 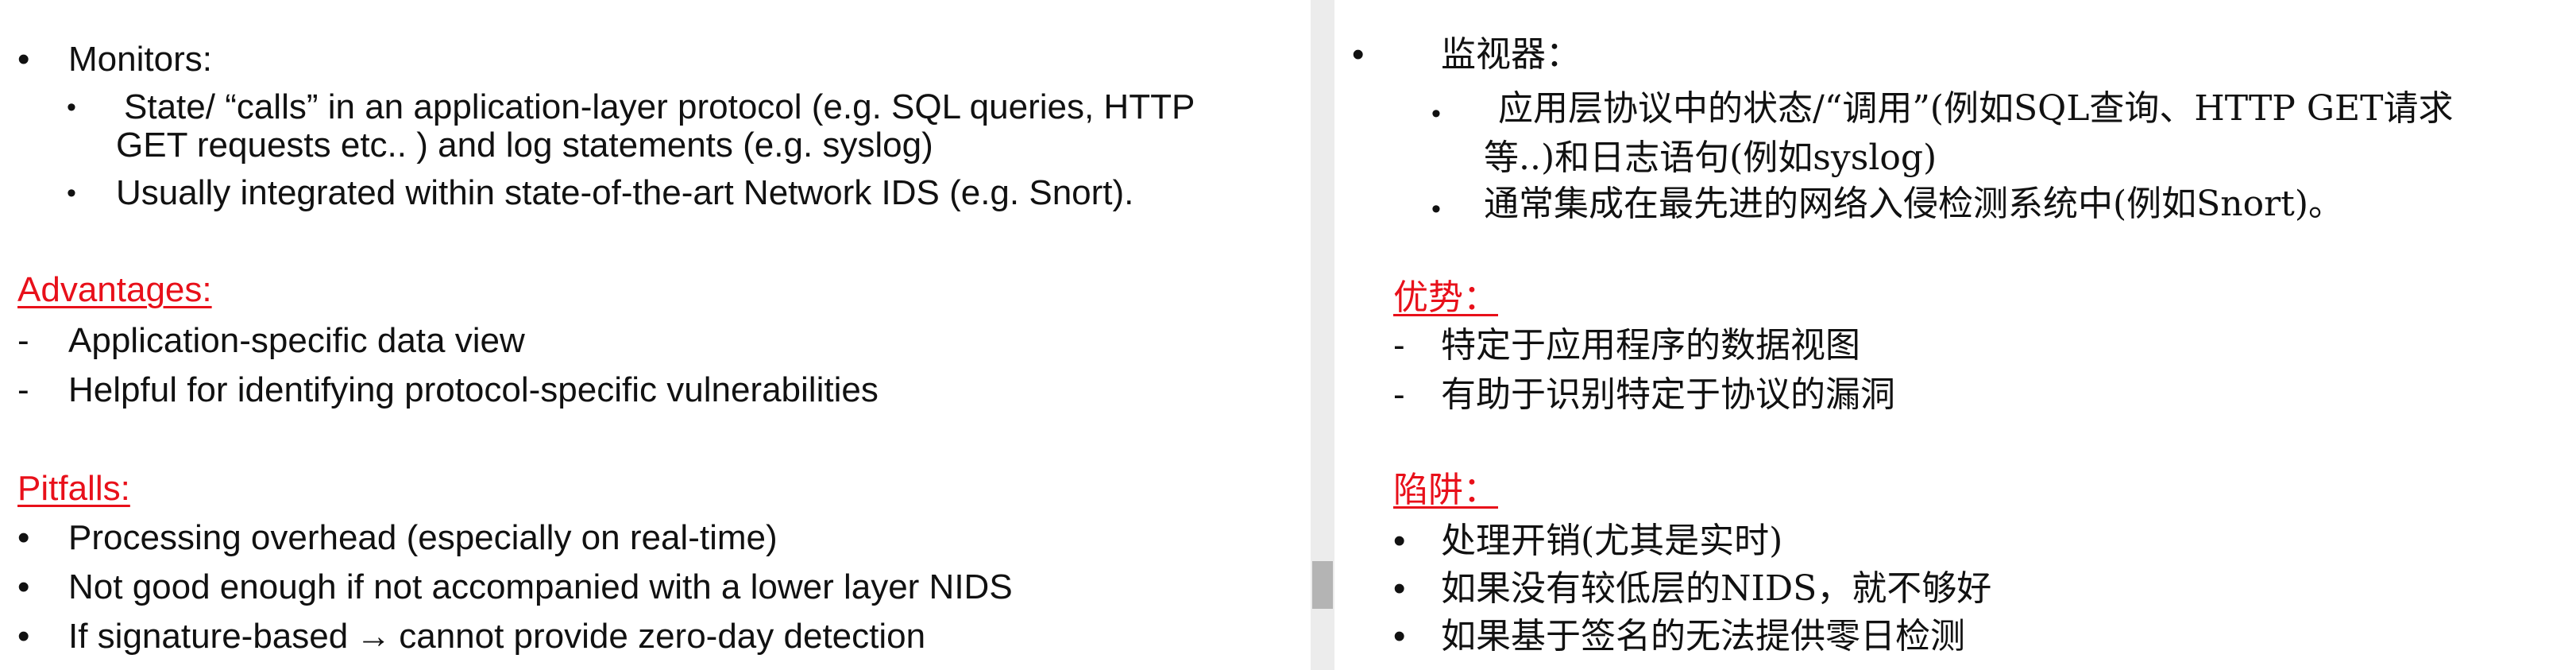 What do you see at coordinates (208, 636) in the screenshot?
I see `pitfall-text-part: If signature-based` at bounding box center [208, 636].